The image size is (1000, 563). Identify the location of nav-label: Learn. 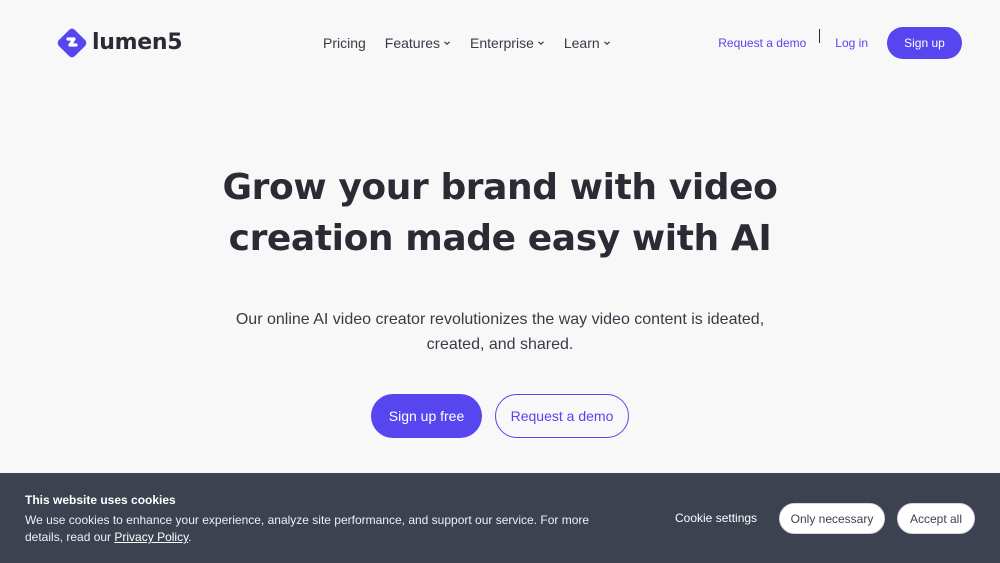
(581, 43).